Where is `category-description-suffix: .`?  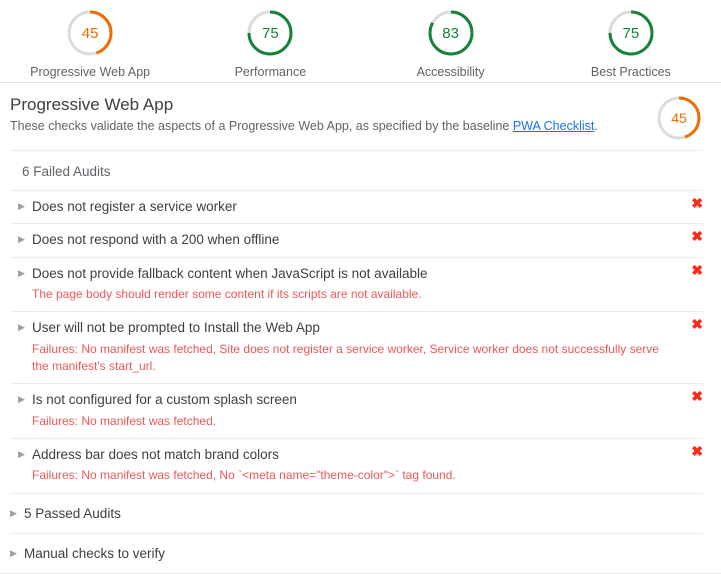 category-description-suffix: . is located at coordinates (596, 126).